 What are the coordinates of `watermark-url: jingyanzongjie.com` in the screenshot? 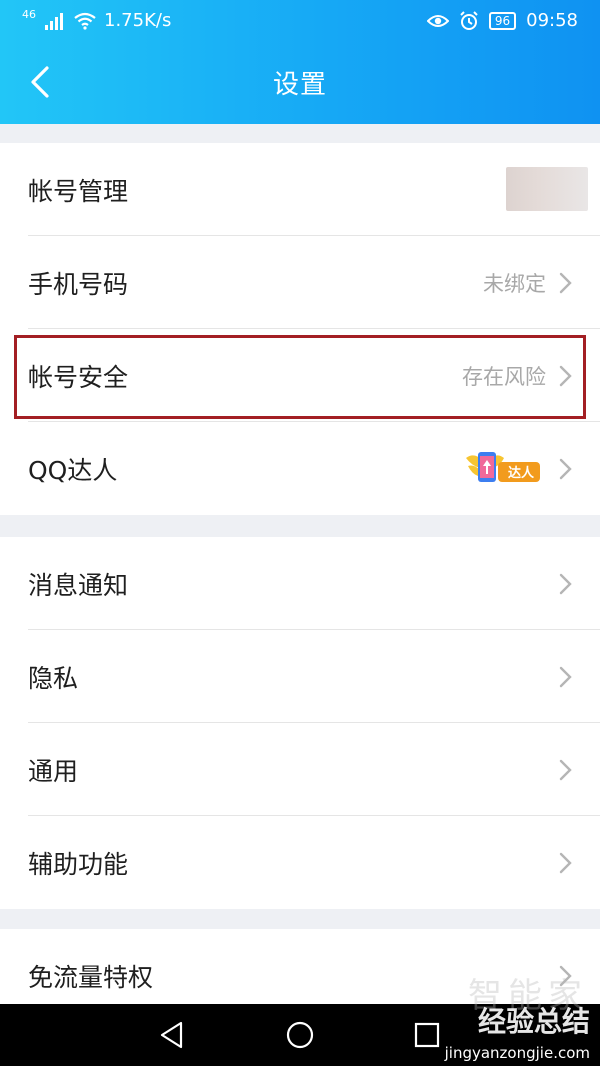 It's located at (517, 1053).